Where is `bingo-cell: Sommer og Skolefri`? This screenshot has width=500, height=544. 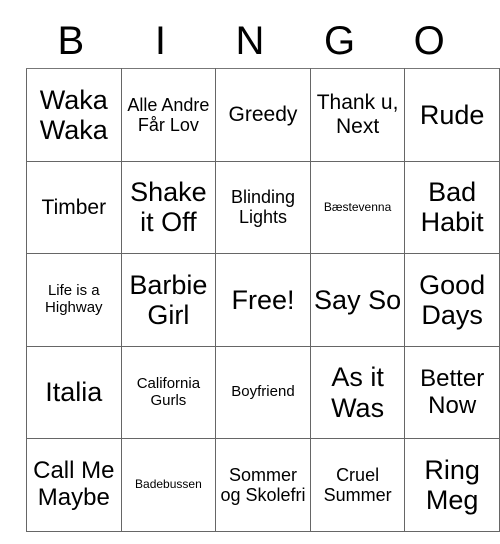
bingo-cell: Sommer og Skolefri is located at coordinates (263, 485).